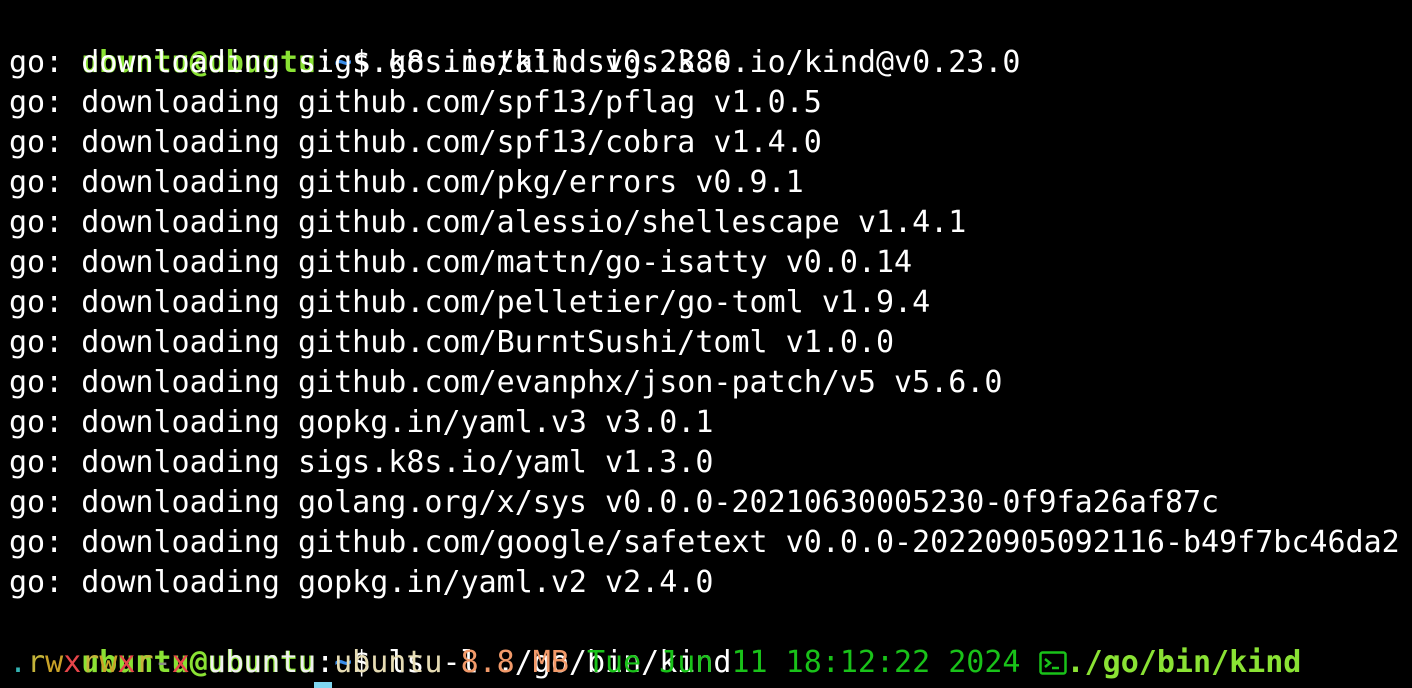 The height and width of the screenshot is (688, 1412). Describe the element at coordinates (361, 582) in the screenshot. I see `output-line: go: downloading gopkg.in/yaml.v2 v2.4.0` at that location.